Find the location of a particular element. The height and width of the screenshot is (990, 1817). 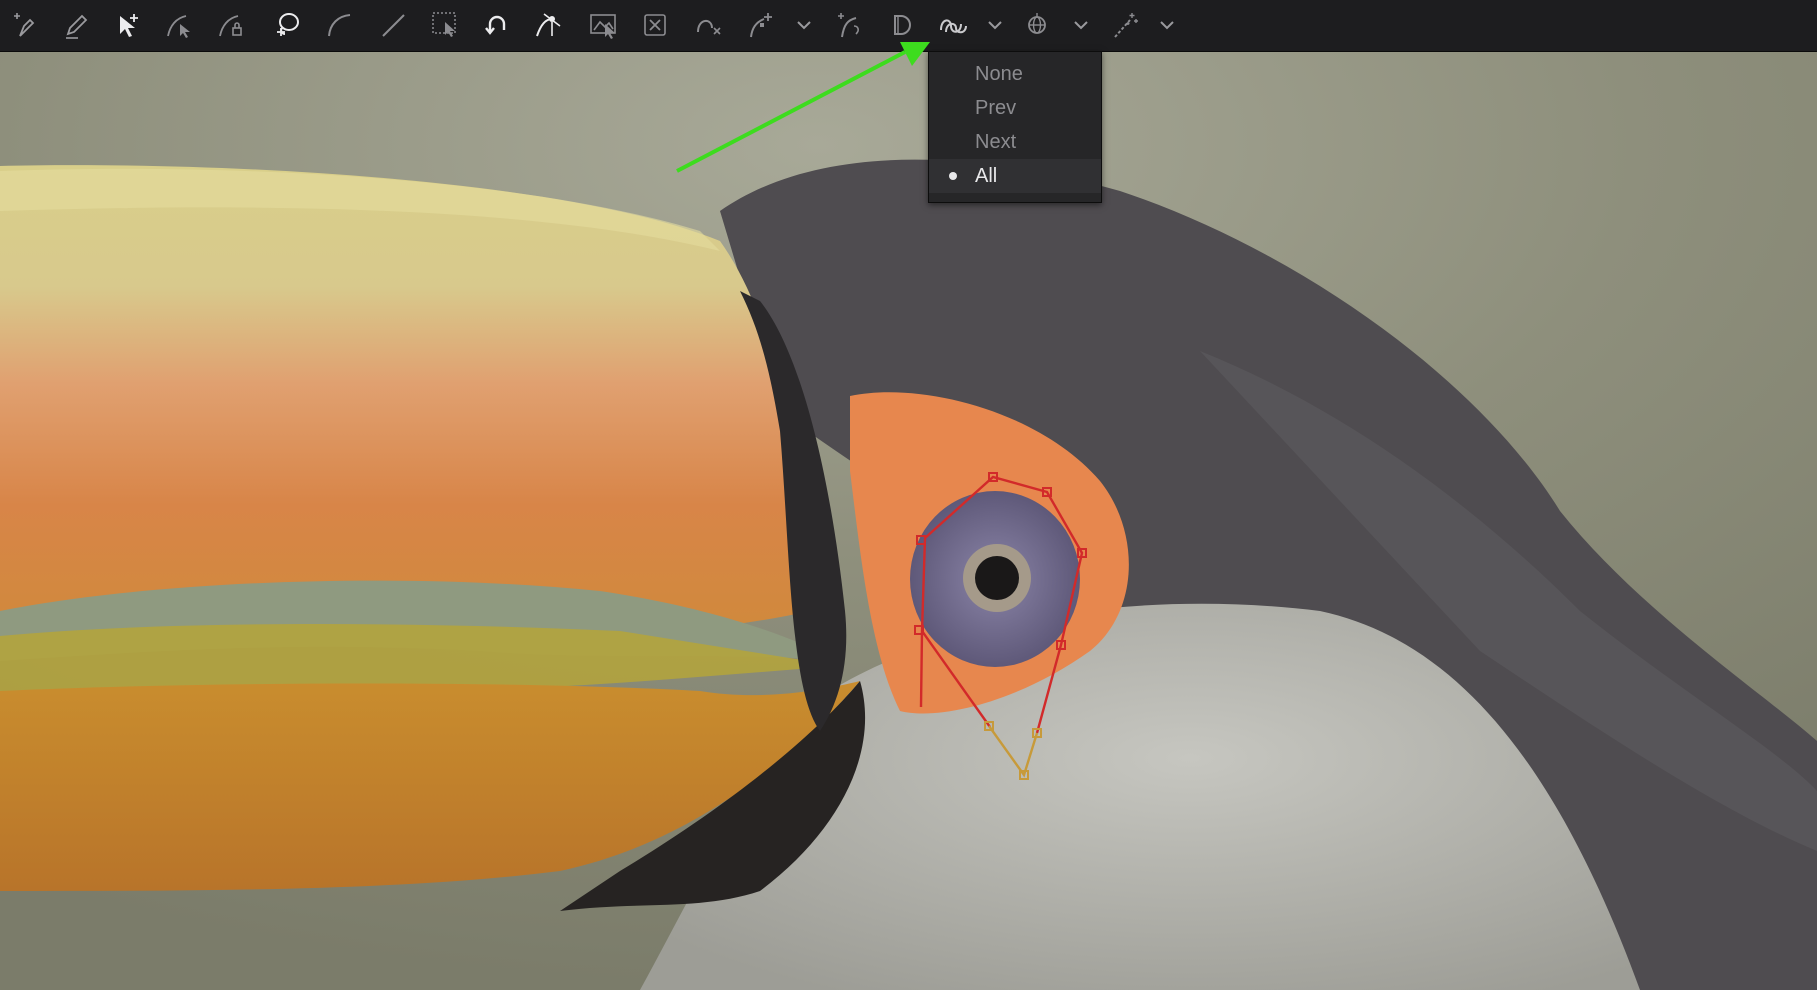

menu-option-next: Next is located at coordinates (1015, 142).